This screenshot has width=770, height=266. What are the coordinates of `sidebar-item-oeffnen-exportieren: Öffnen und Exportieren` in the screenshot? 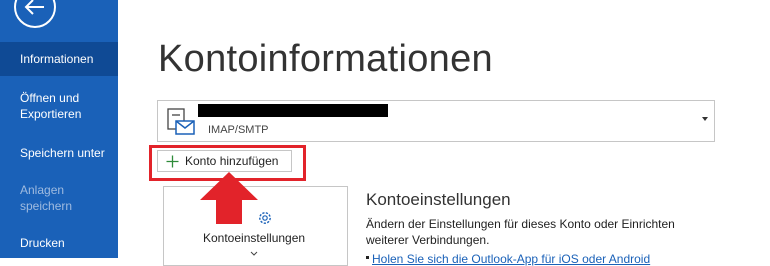 It's located at (50, 106).